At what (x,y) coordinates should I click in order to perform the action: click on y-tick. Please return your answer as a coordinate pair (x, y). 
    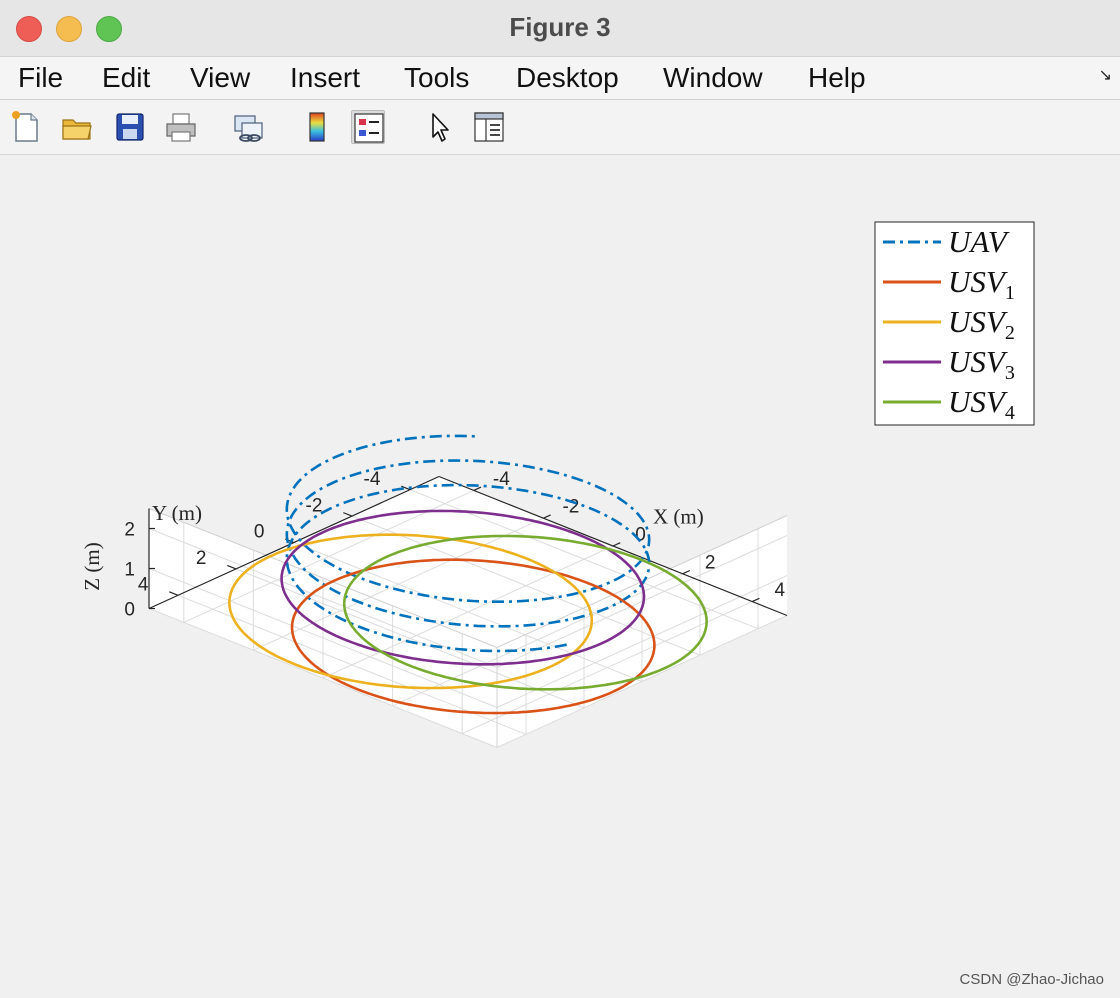
    Looking at the image, I should click on (348, 514).